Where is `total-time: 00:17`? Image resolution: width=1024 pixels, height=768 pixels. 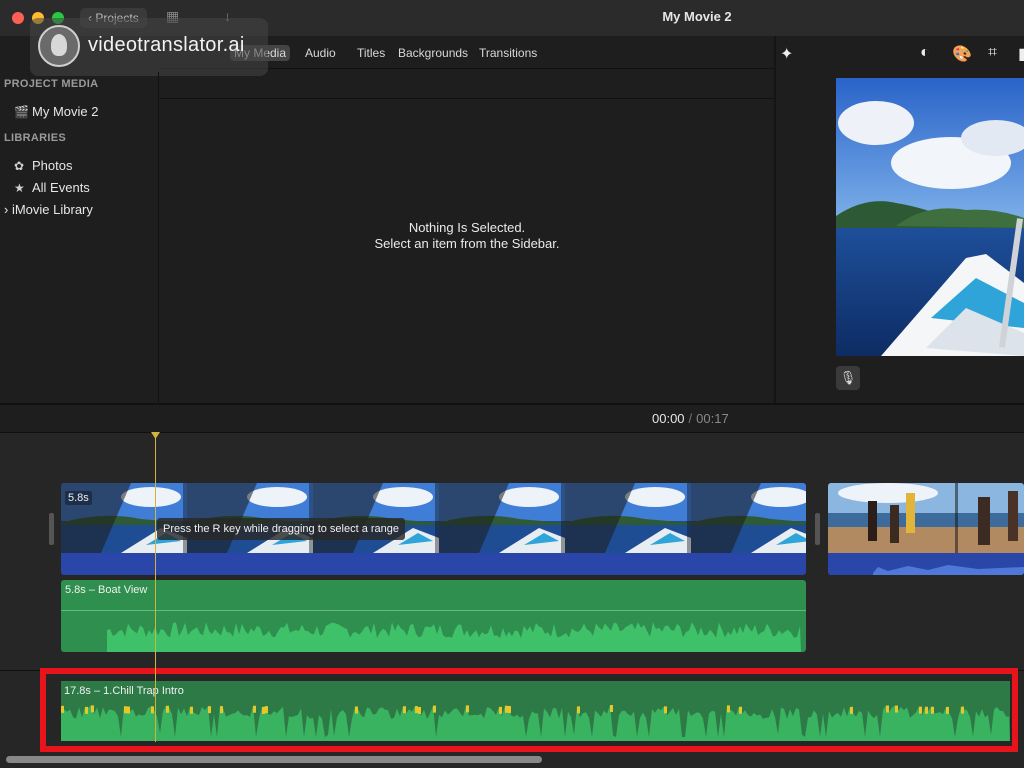
total-time: 00:17 is located at coordinates (712, 418).